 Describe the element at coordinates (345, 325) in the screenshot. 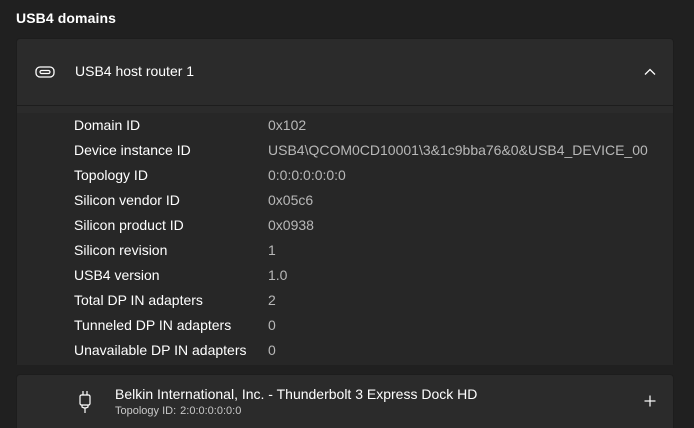

I see `property-row-tunneled-dp-in-adapters: Tunneled DP IN adapters 0` at that location.